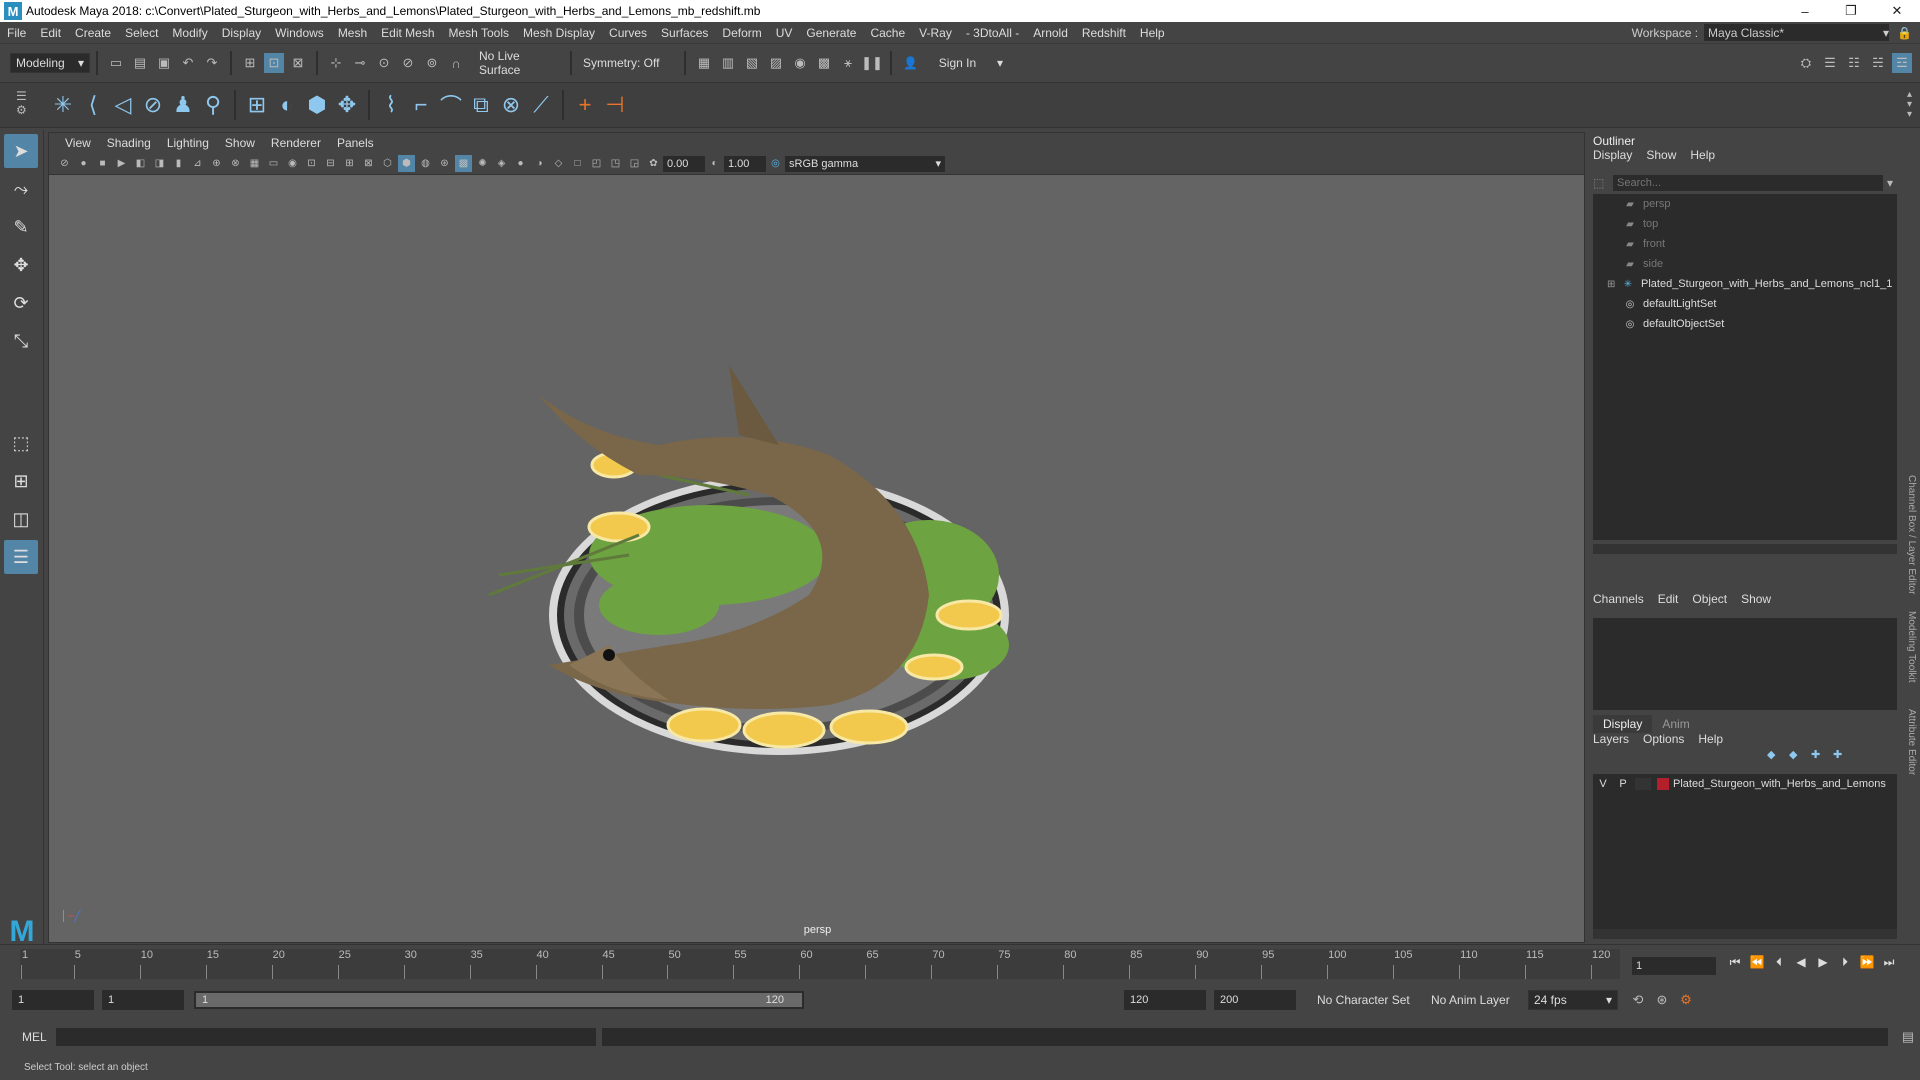 The image size is (1920, 1080). Describe the element at coordinates (1800, 754) in the screenshot. I see `move-layer-down-icon: ◆` at that location.